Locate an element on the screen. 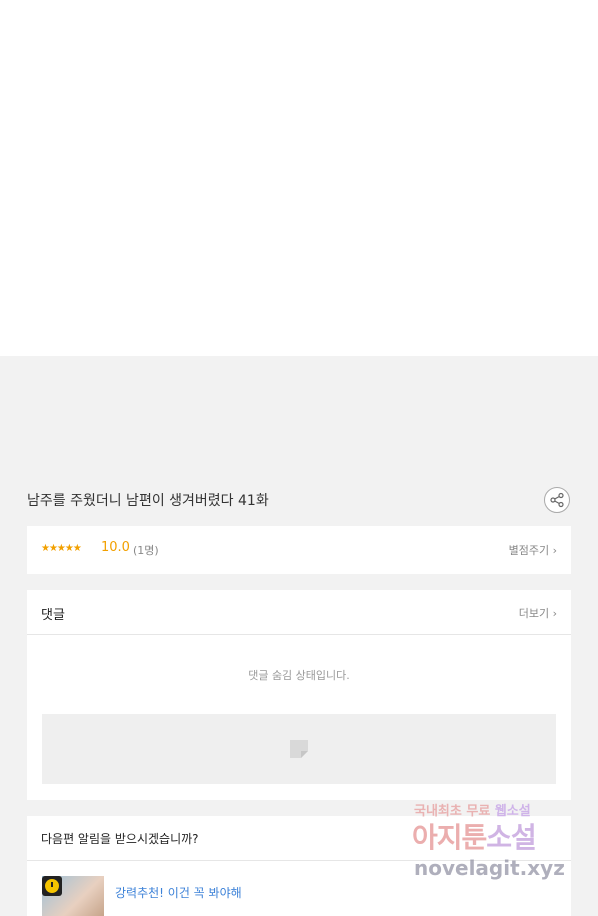 This screenshot has width=598, height=916. watermark-logo: 아지툰소설 is located at coordinates (474, 837).